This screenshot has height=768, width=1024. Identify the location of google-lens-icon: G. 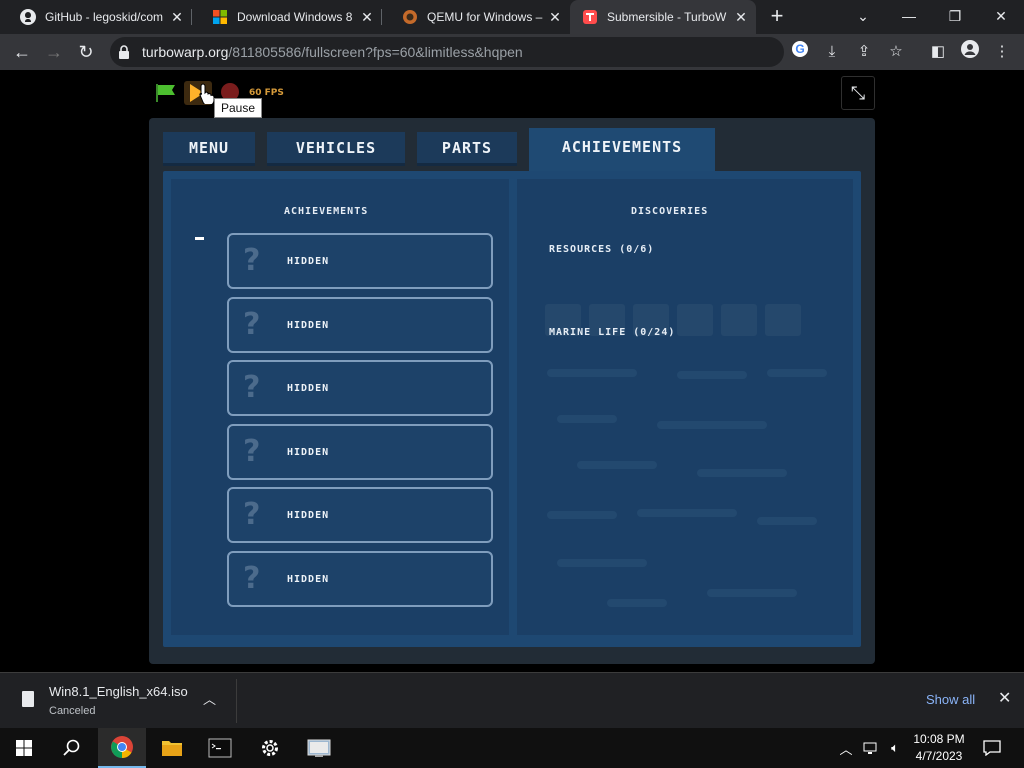
(800, 52).